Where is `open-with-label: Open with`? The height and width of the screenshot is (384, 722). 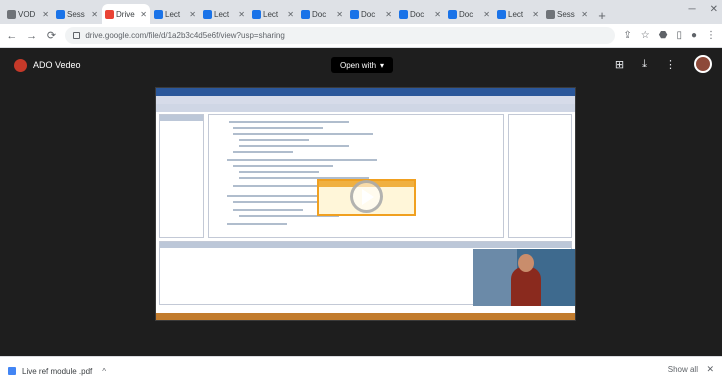
open-with-label: Open with is located at coordinates (358, 65).